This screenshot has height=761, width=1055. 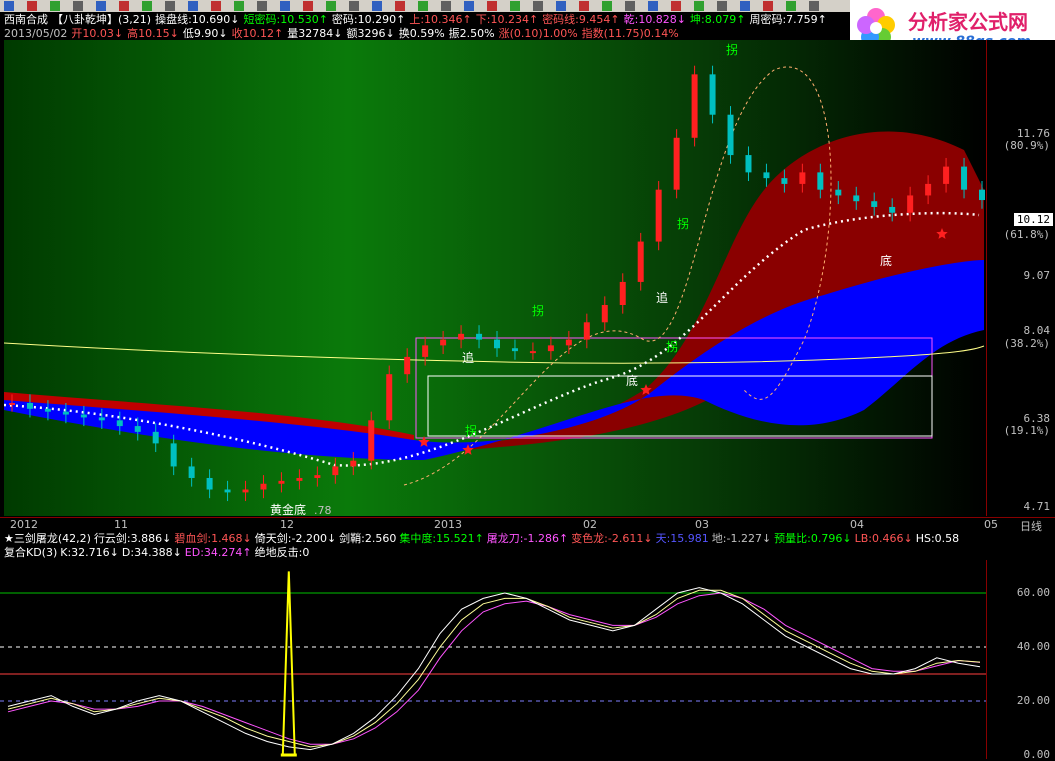 I want to click on kd-tick-label: 40.00, so click(x=1033, y=646).